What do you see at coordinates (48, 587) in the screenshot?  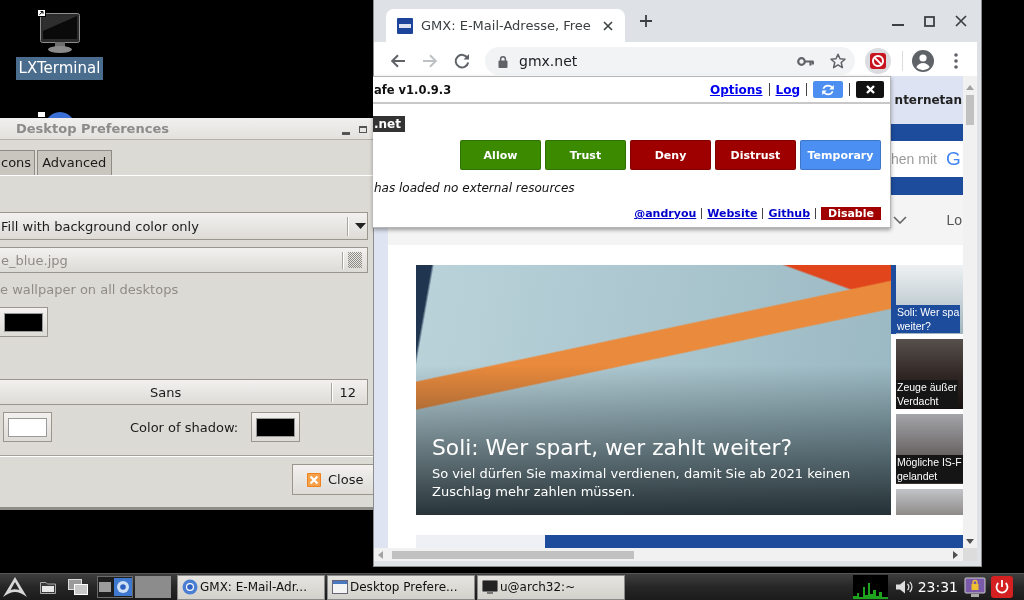 I see `folder-icon` at bounding box center [48, 587].